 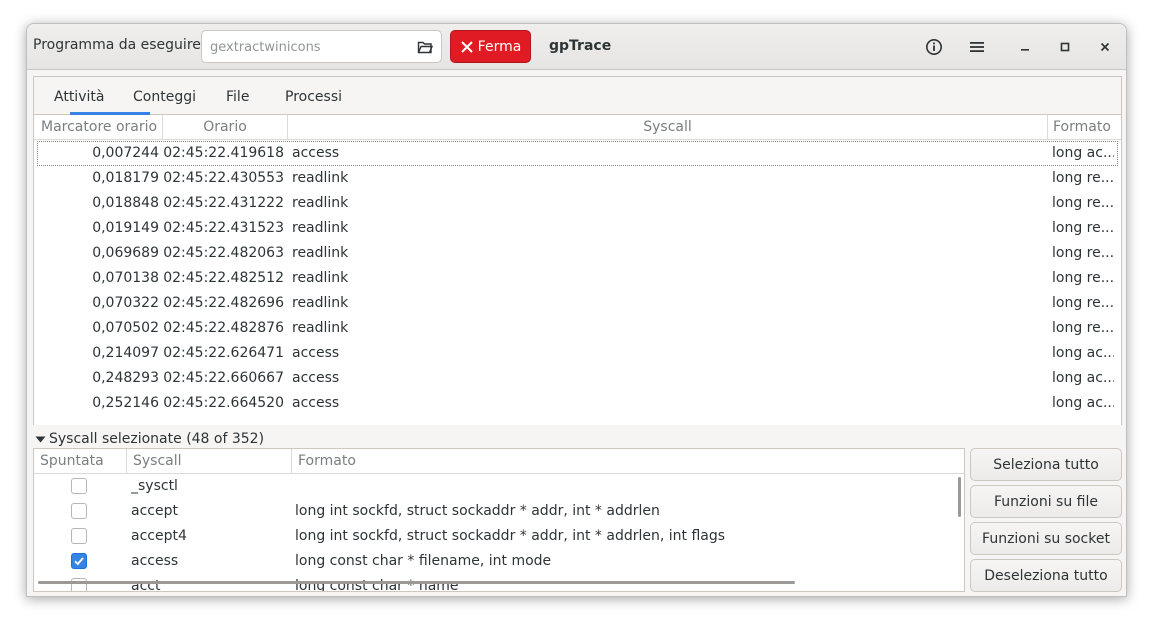 What do you see at coordinates (499, 486) in the screenshot?
I see `list-item: _sysctl` at bounding box center [499, 486].